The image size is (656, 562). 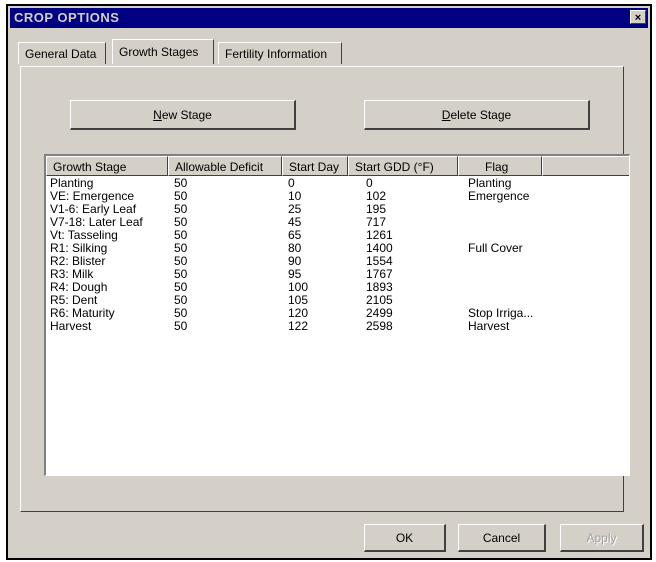 I want to click on cell-flag: Full Cover, so click(x=495, y=248).